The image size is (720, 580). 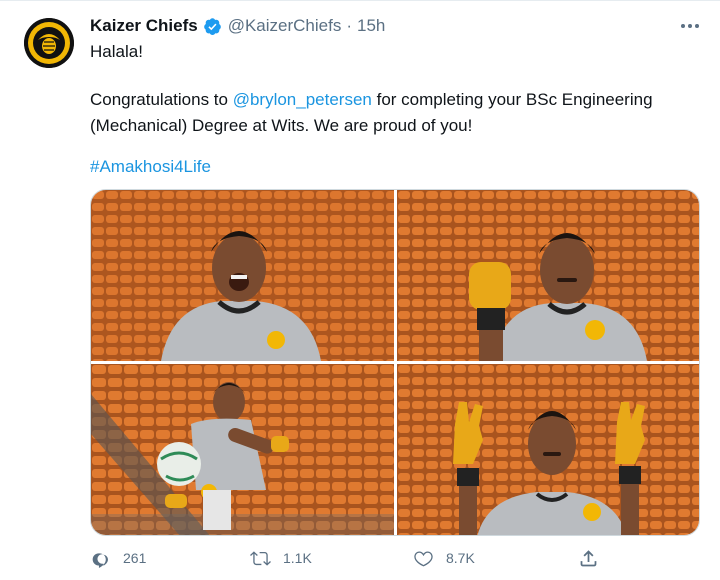 I want to click on player-gloves-up-photo-icon, so click(x=548, y=449).